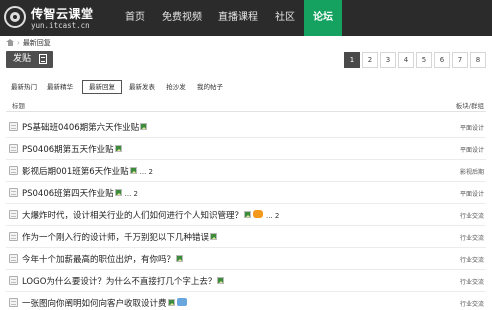 The height and width of the screenshot is (310, 492). I want to click on thread-title-text: 一张图向你阐明如何向客户收取设计费, so click(94, 304).